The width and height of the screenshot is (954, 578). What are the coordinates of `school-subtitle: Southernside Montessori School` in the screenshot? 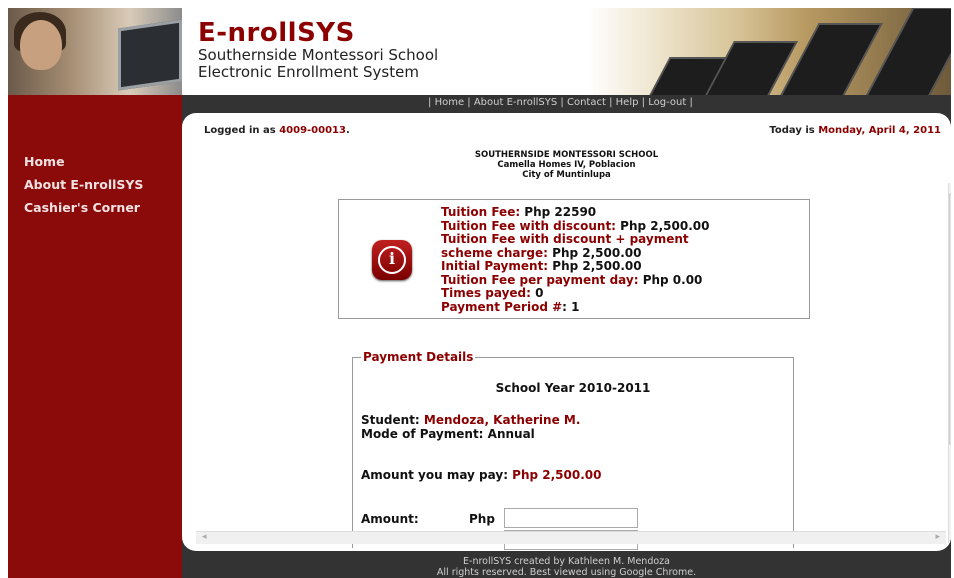 It's located at (318, 55).